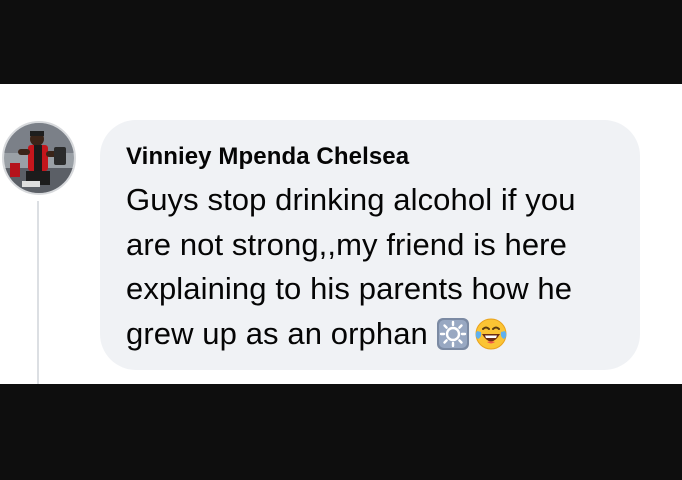  I want to click on comment-text-line: Guys stop drinking alcohol if you, so click(351, 199).